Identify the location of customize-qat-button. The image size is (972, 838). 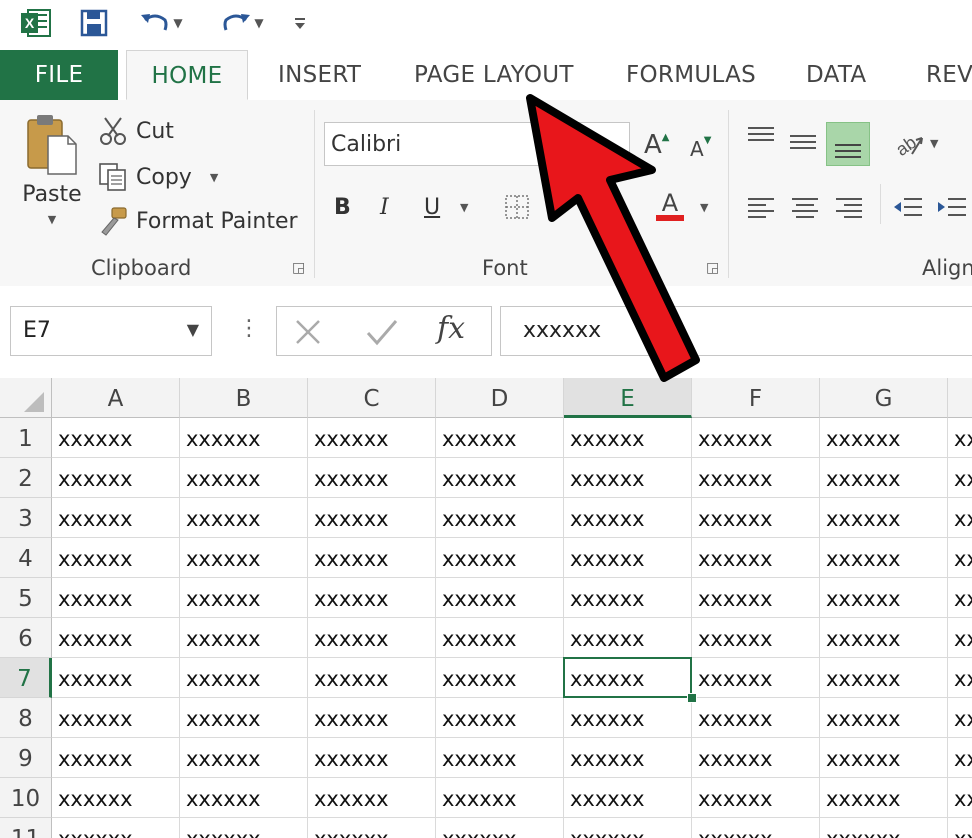
(300, 23).